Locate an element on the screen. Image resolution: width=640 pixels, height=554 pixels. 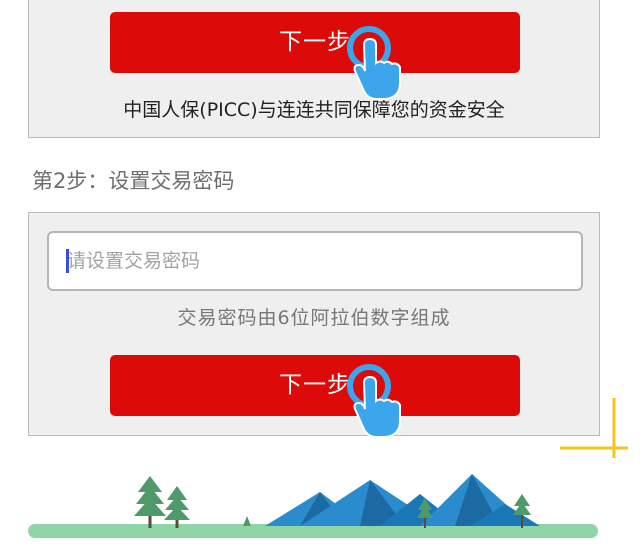
password-hint: 交易密码由6位阿拉伯数字组成 is located at coordinates (314, 318).